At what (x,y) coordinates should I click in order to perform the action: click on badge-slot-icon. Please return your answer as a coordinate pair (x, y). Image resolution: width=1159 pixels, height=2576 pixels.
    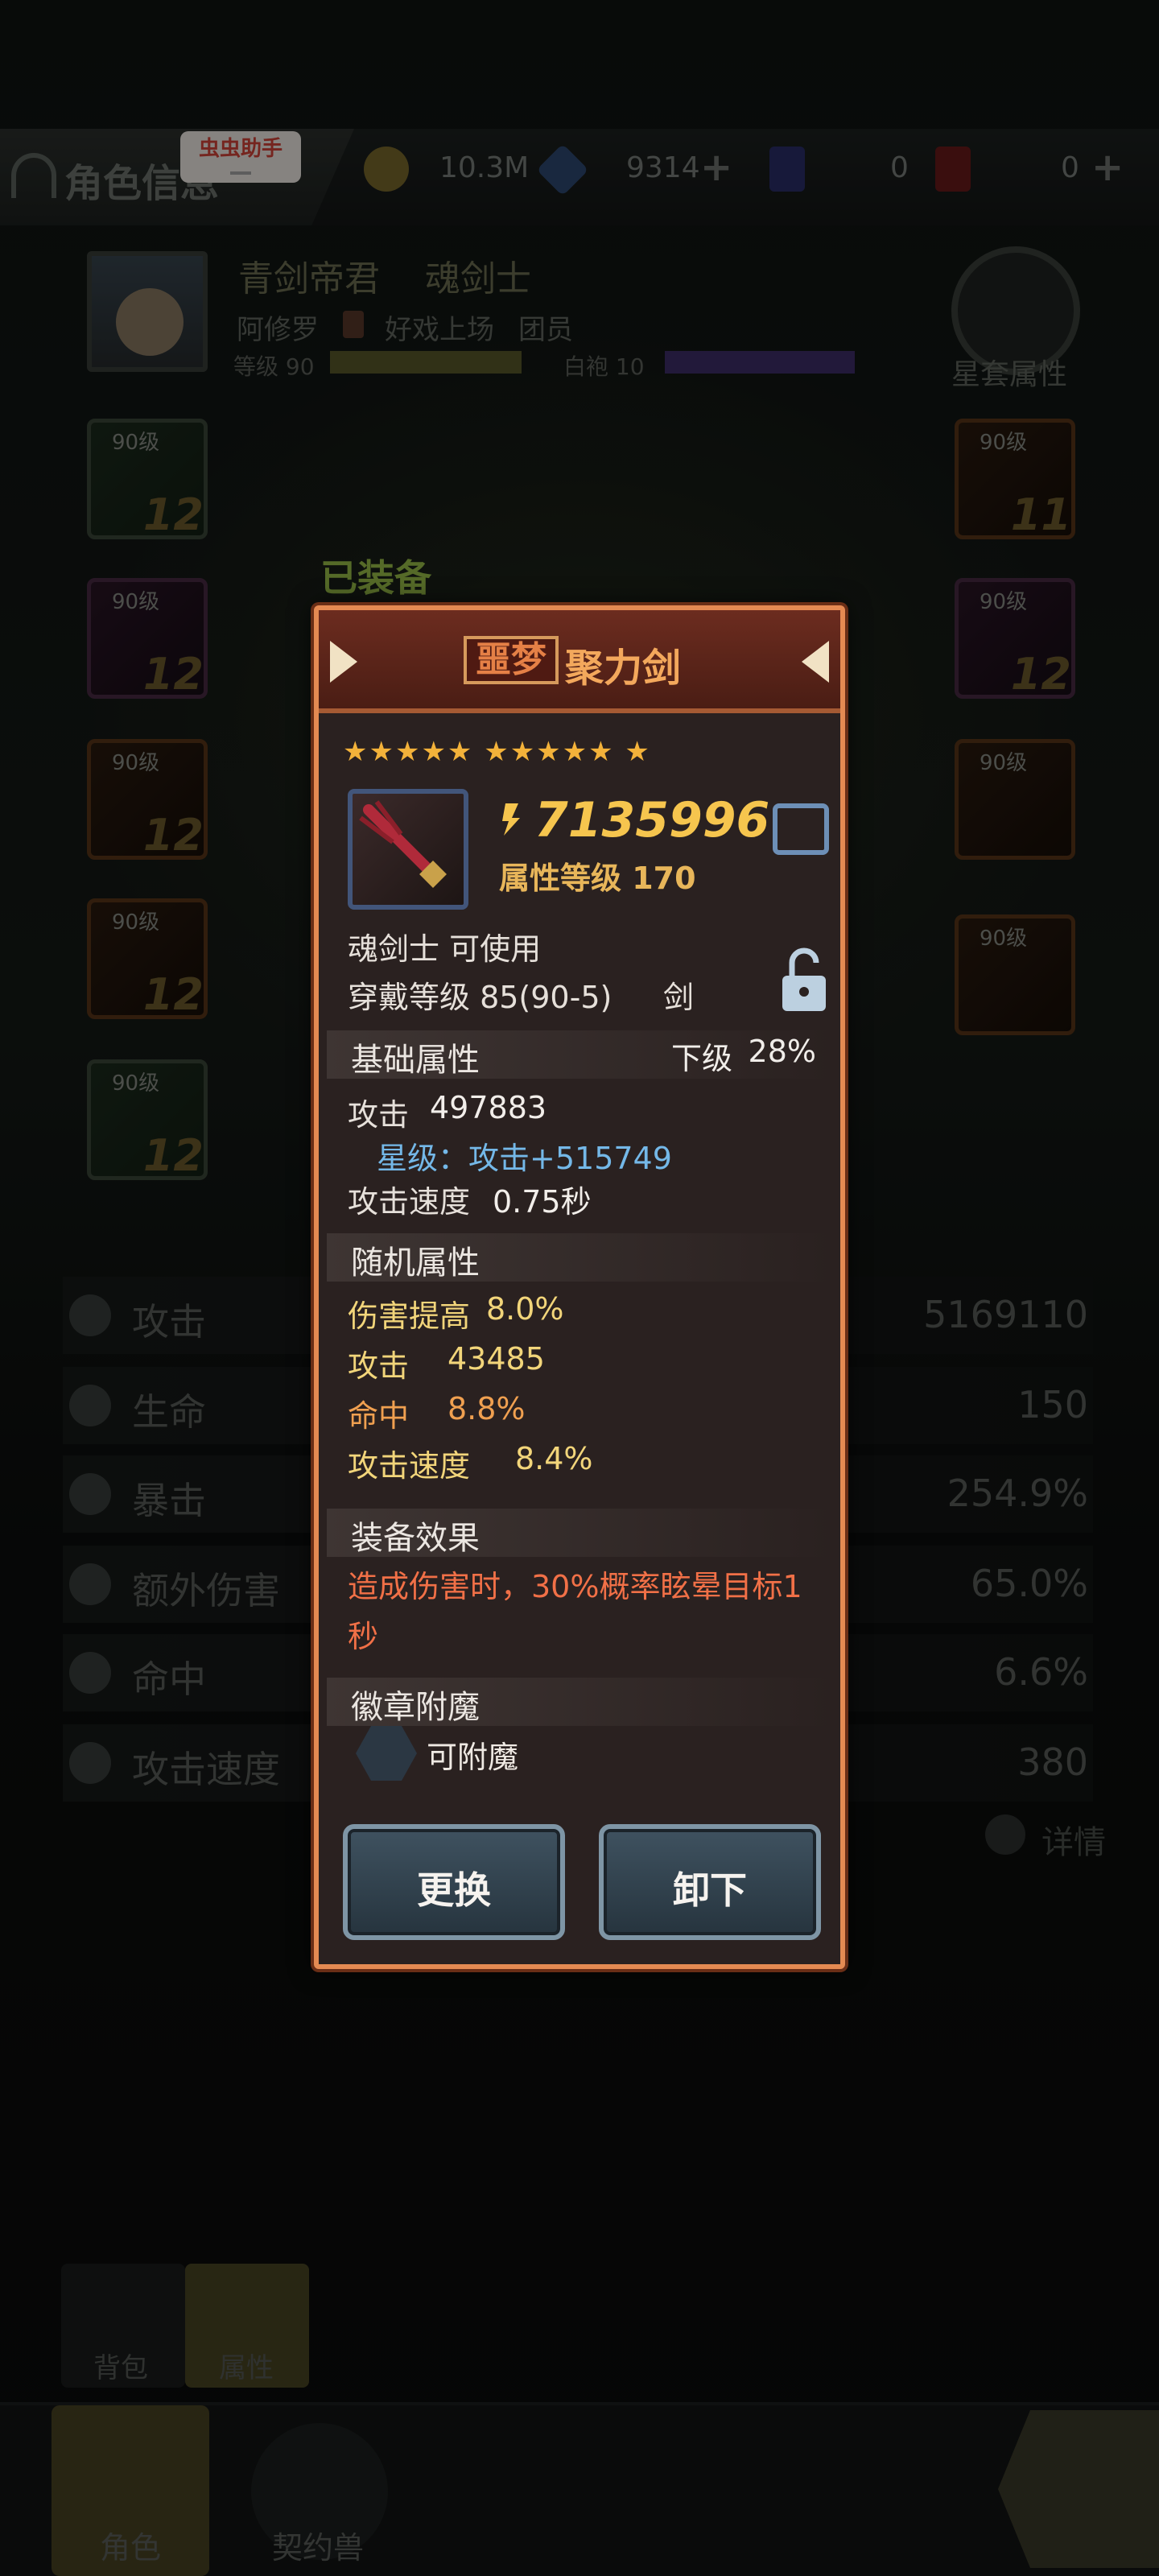
    Looking at the image, I should click on (386, 1753).